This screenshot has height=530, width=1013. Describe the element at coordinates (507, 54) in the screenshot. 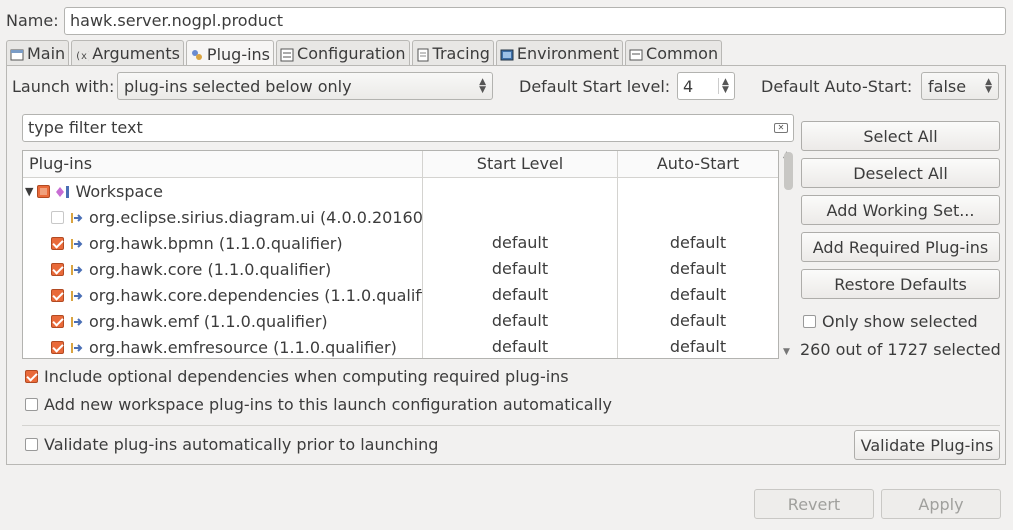

I see `environment-tab-icon` at that location.